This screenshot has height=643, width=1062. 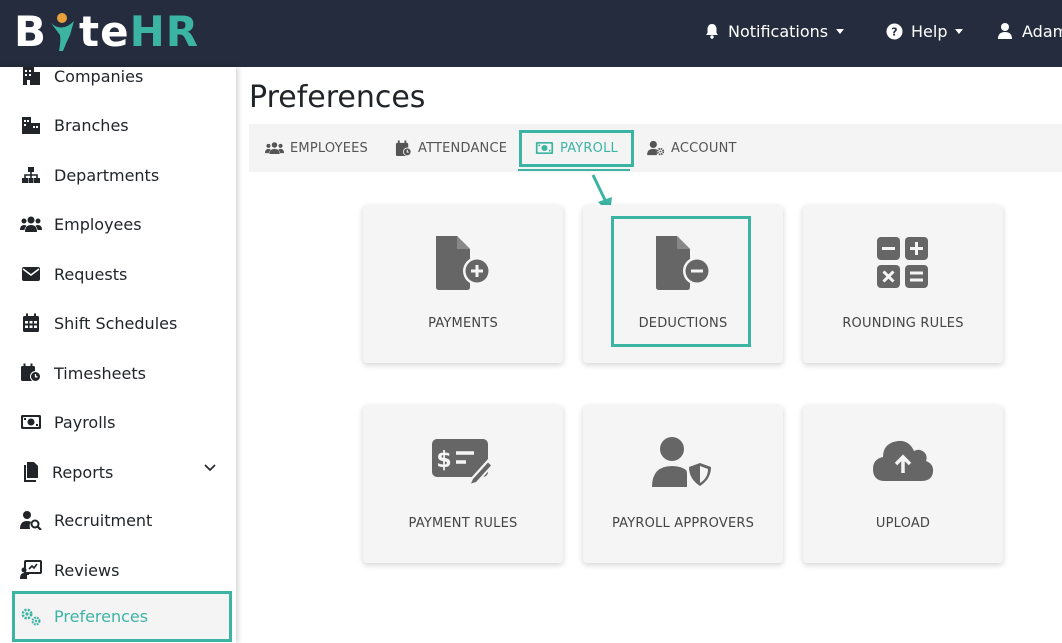 I want to click on tab-label: ACCOUNT, so click(x=704, y=148).